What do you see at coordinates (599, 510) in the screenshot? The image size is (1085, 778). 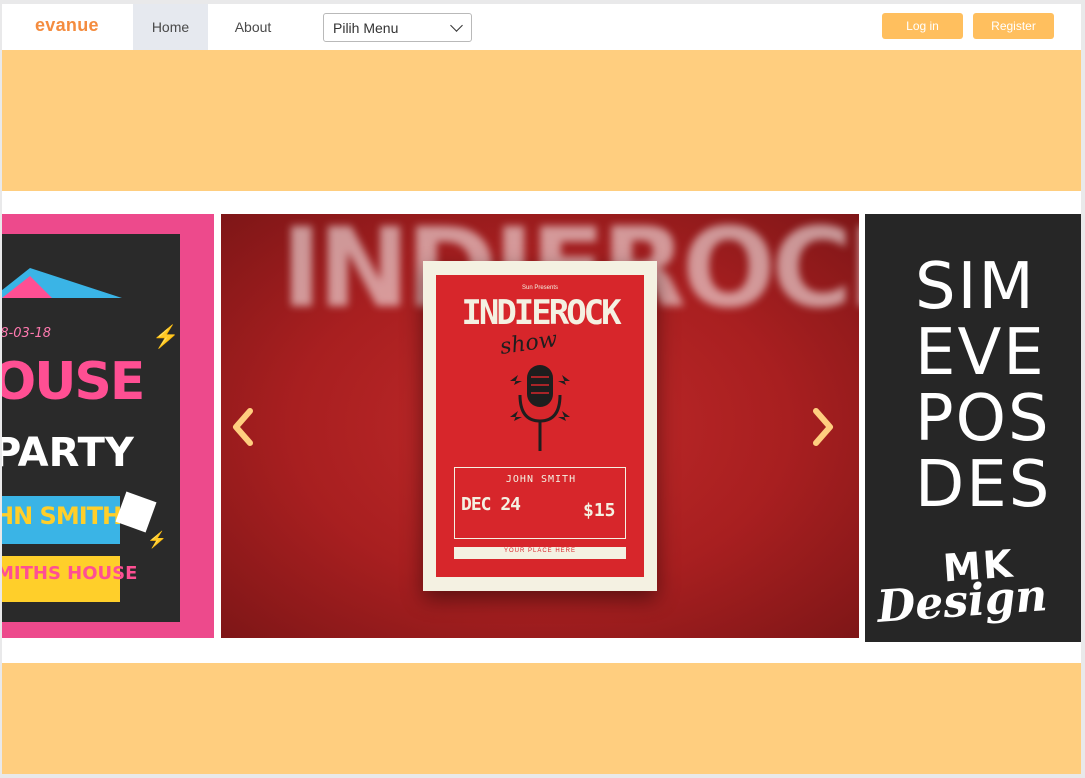 I see `poster-price: $15` at bounding box center [599, 510].